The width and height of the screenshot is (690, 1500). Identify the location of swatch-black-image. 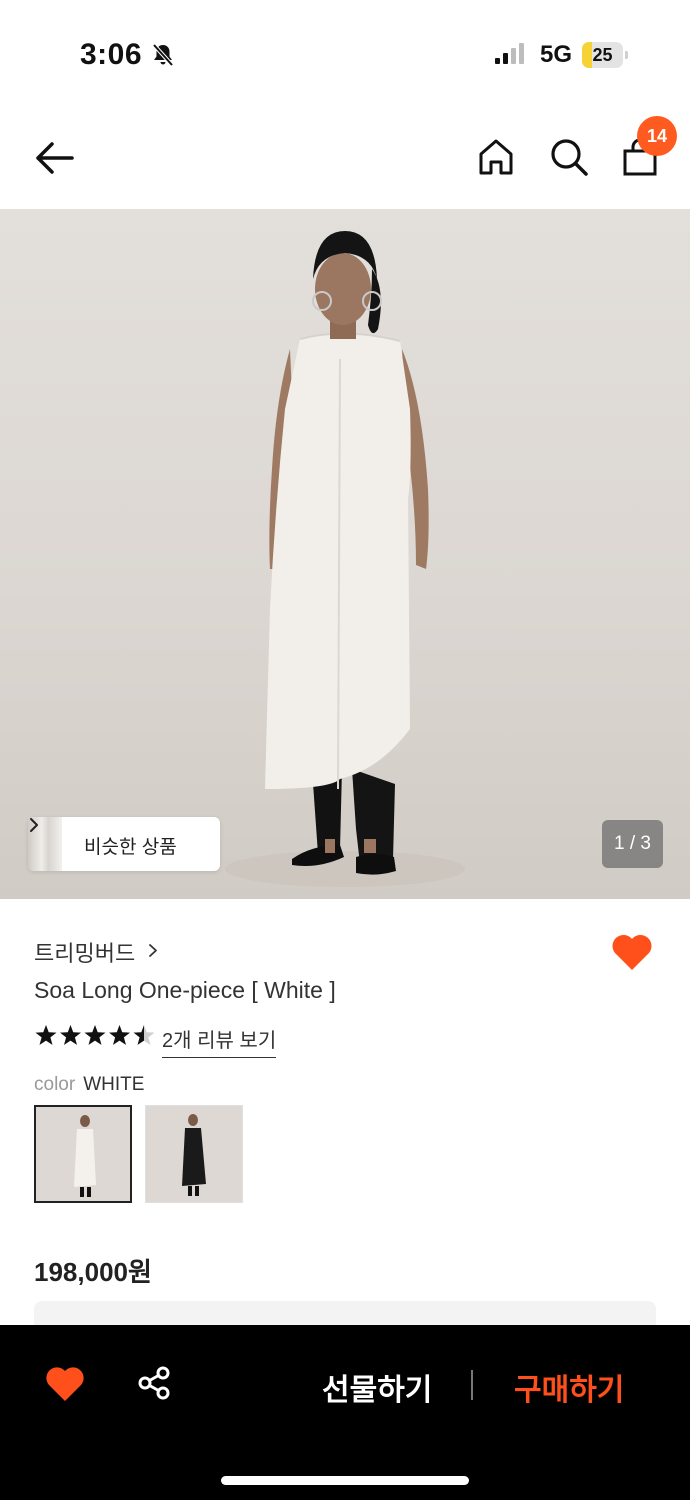
(194, 1154).